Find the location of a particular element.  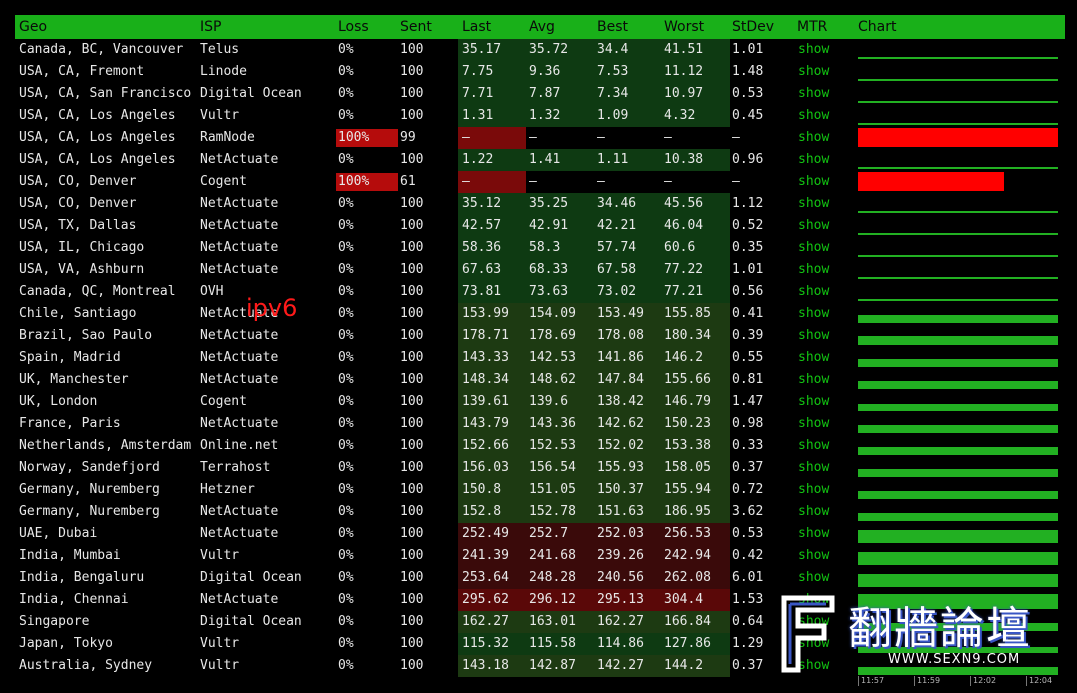

column-header-isp: ISP is located at coordinates (210, 27).